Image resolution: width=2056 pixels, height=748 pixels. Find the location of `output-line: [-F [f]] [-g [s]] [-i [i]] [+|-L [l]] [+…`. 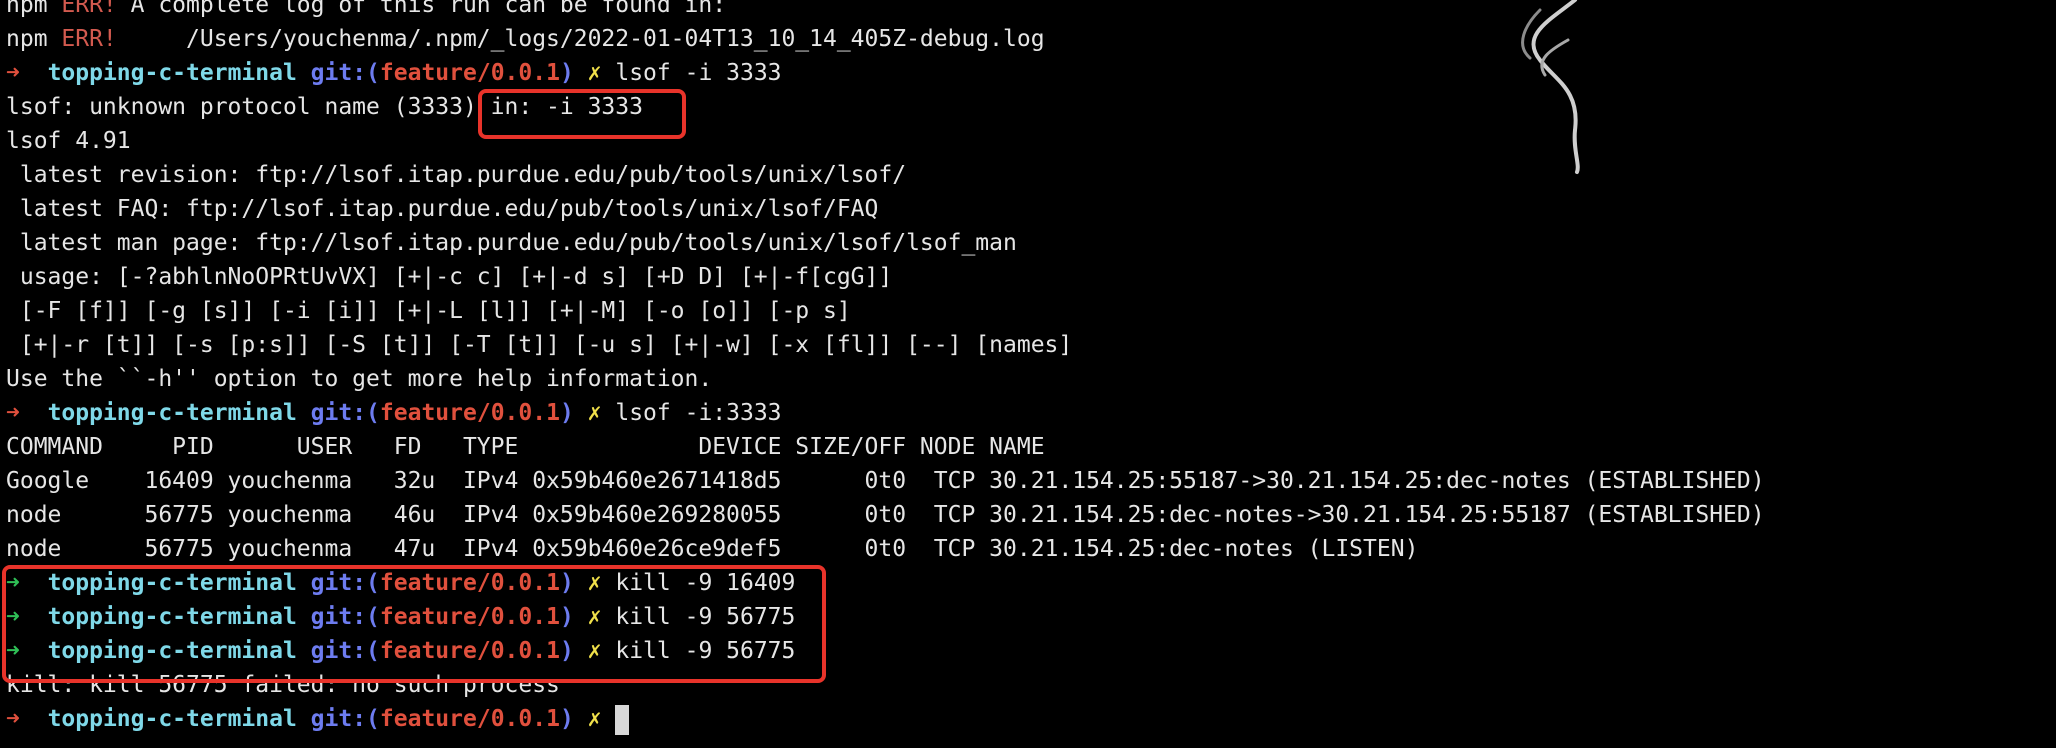

output-line: [-F [f]] [-g [s]] [-i [i]] [+|-L [l]] [+… is located at coordinates (428, 311).